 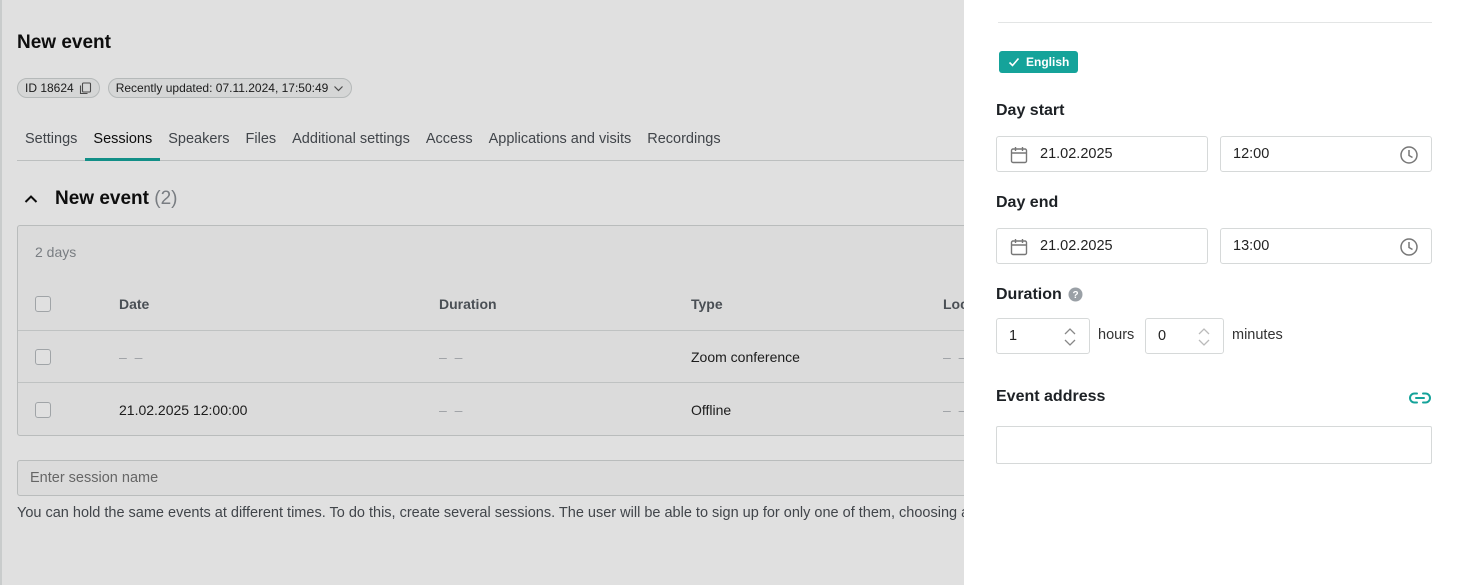 I want to click on session-group-title: New event (2), so click(x=116, y=199).